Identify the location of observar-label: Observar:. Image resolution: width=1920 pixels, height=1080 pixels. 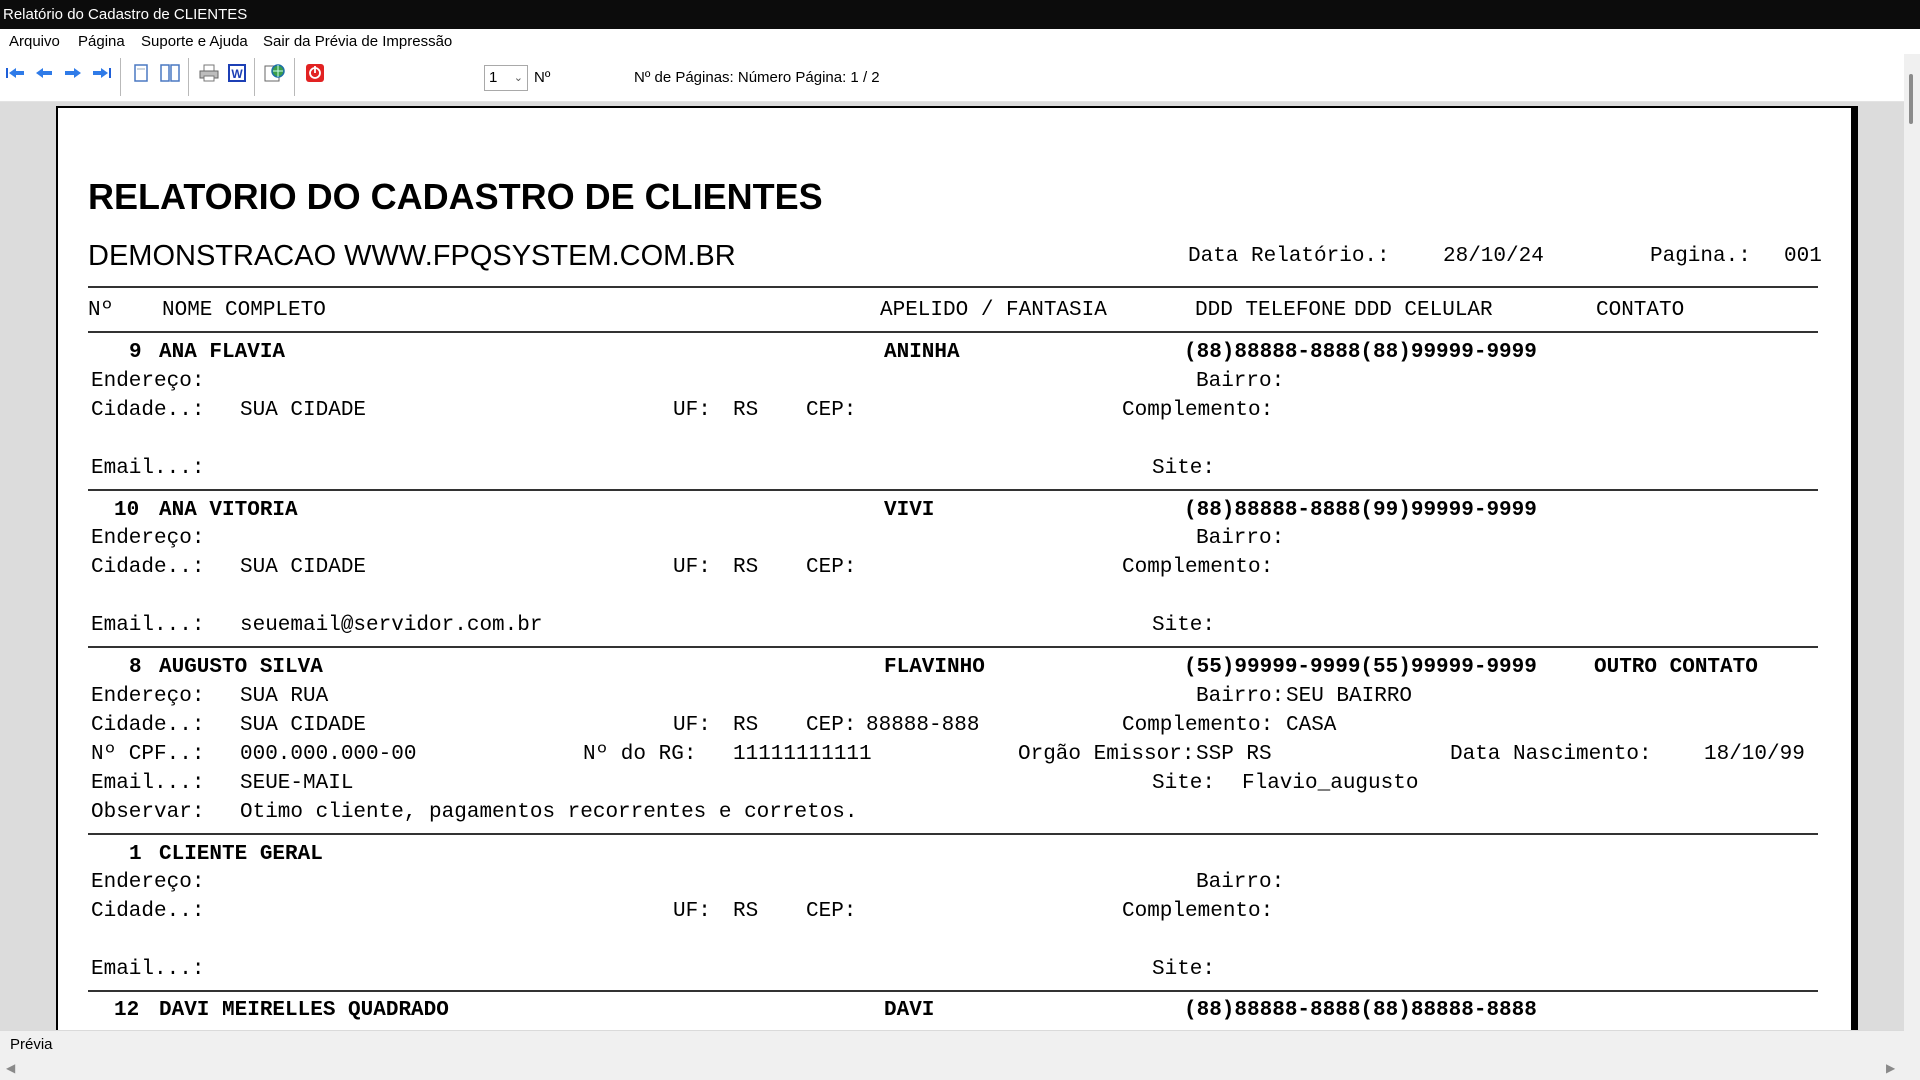
(148, 812).